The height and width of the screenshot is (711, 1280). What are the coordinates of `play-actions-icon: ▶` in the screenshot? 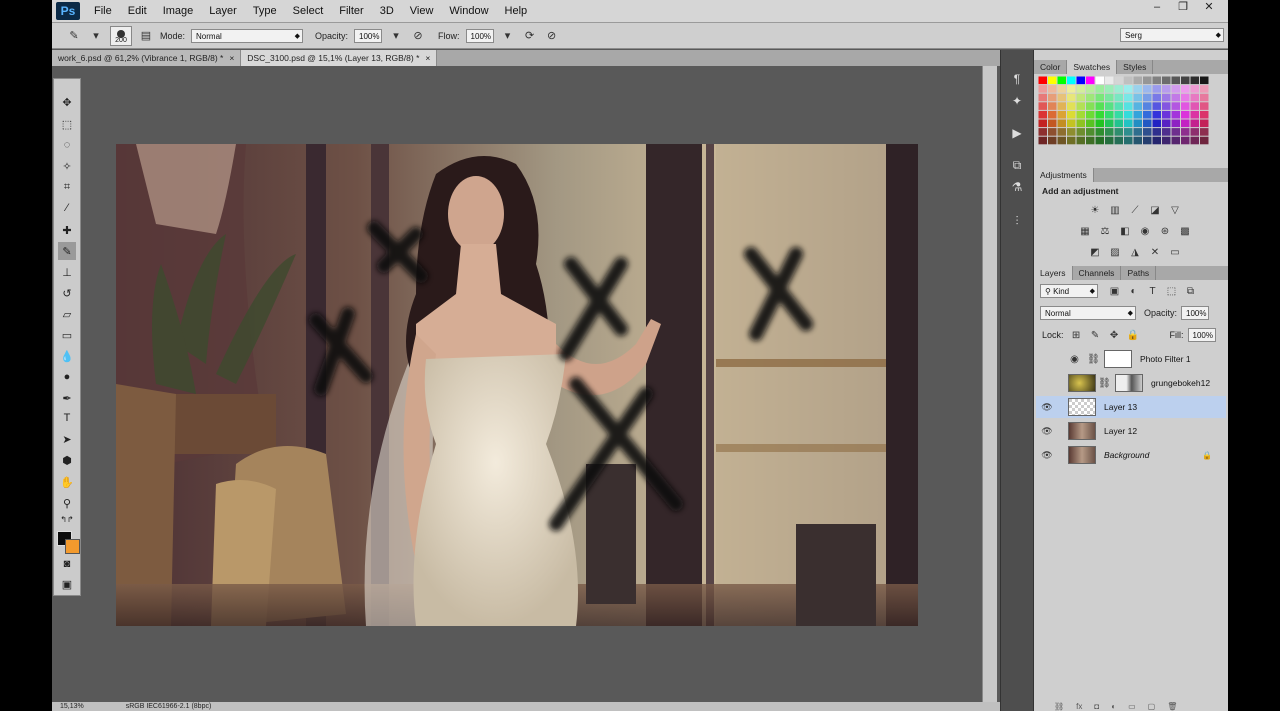 It's located at (1017, 133).